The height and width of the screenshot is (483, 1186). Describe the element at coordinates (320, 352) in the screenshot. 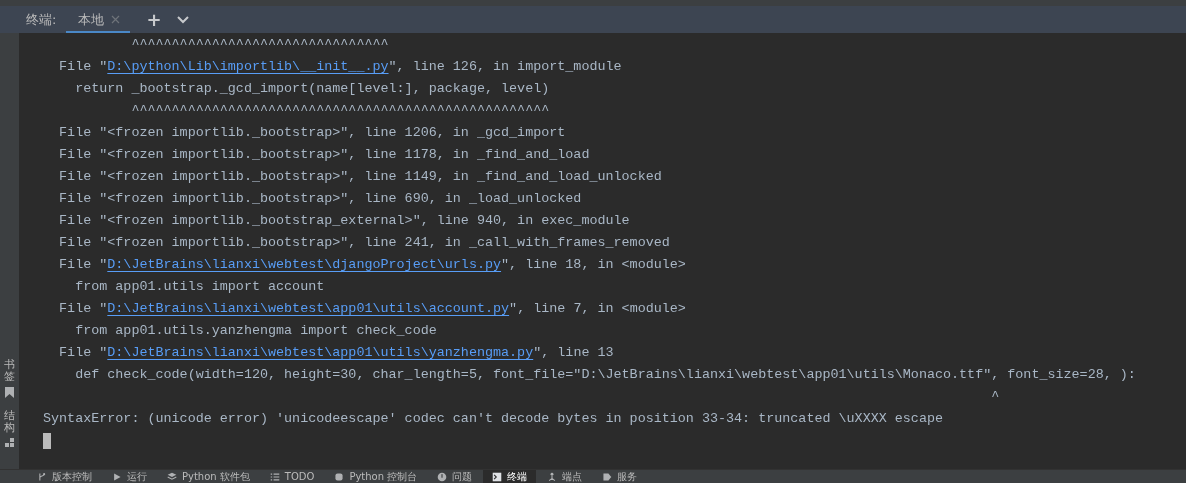

I see `file-link: D:\JetBrains\lianxi\webtest\app01\utils\yanzhengma.py` at that location.